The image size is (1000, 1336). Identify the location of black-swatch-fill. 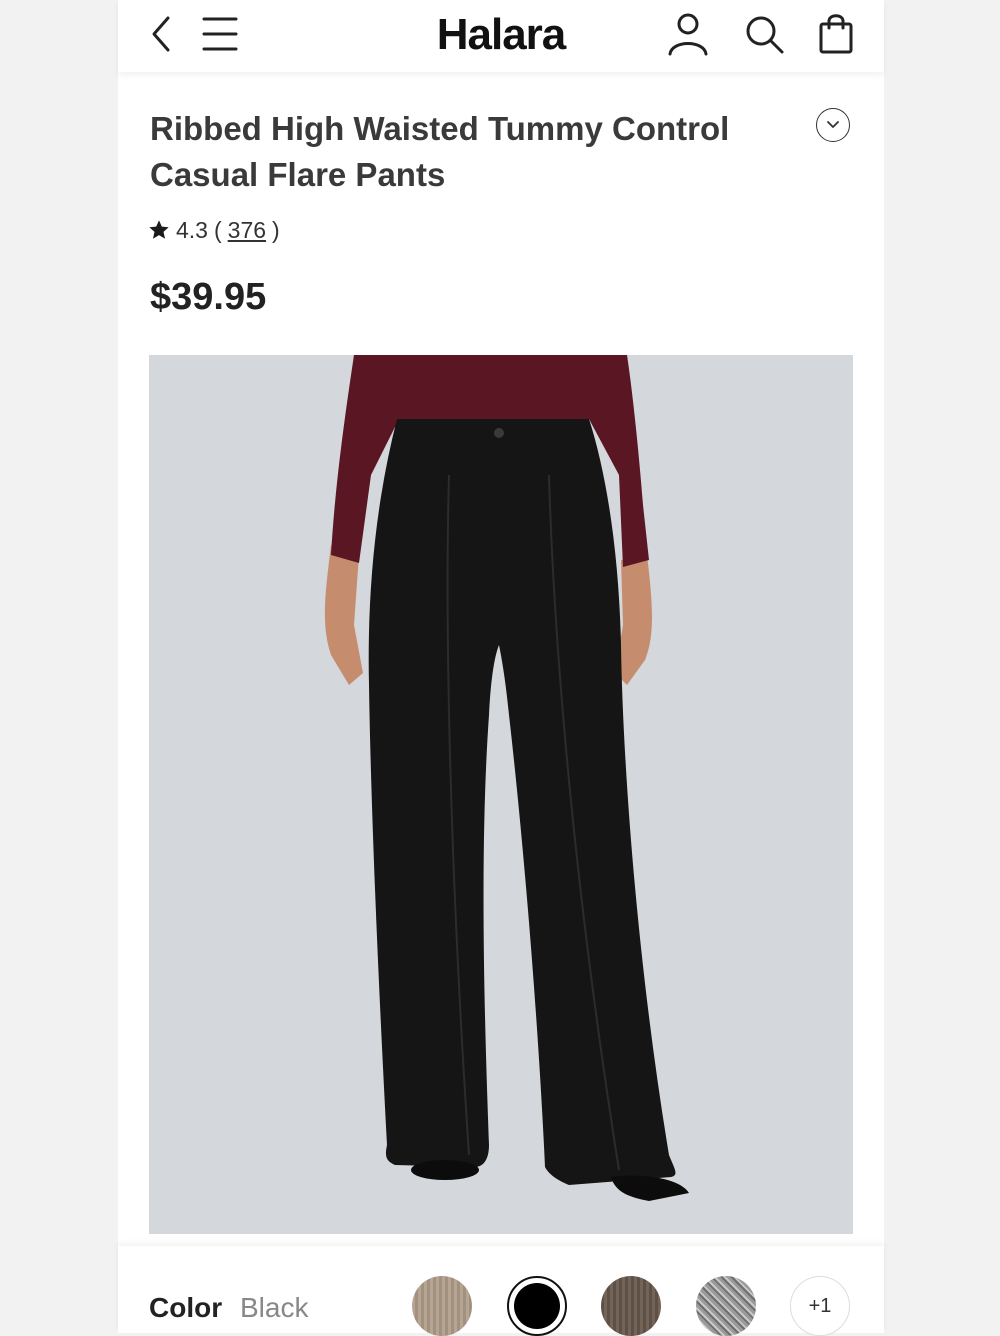
(537, 1306).